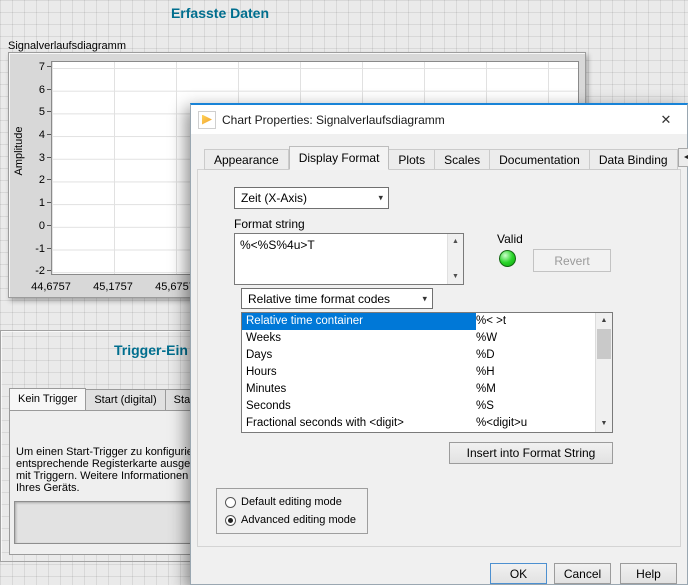 The width and height of the screenshot is (688, 585). I want to click on revert-button: Revert, so click(572, 260).